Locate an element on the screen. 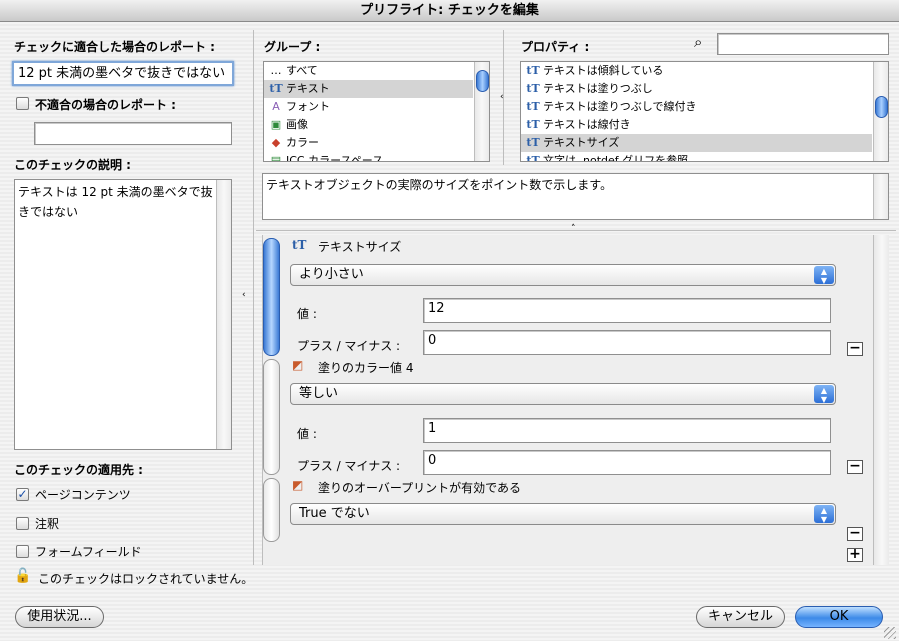 The height and width of the screenshot is (641, 899). applies-option-label: 注釈 is located at coordinates (47, 524).